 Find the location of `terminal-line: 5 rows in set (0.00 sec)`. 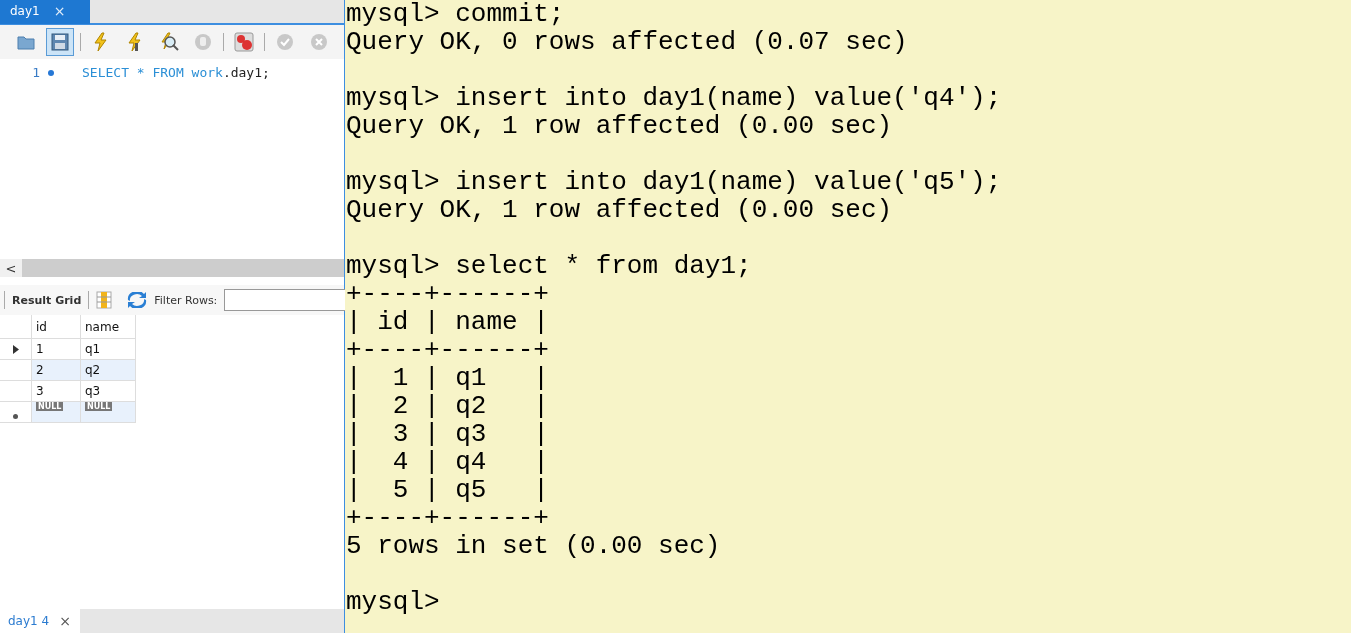

terminal-line: 5 rows in set (0.00 sec) is located at coordinates (534, 546).